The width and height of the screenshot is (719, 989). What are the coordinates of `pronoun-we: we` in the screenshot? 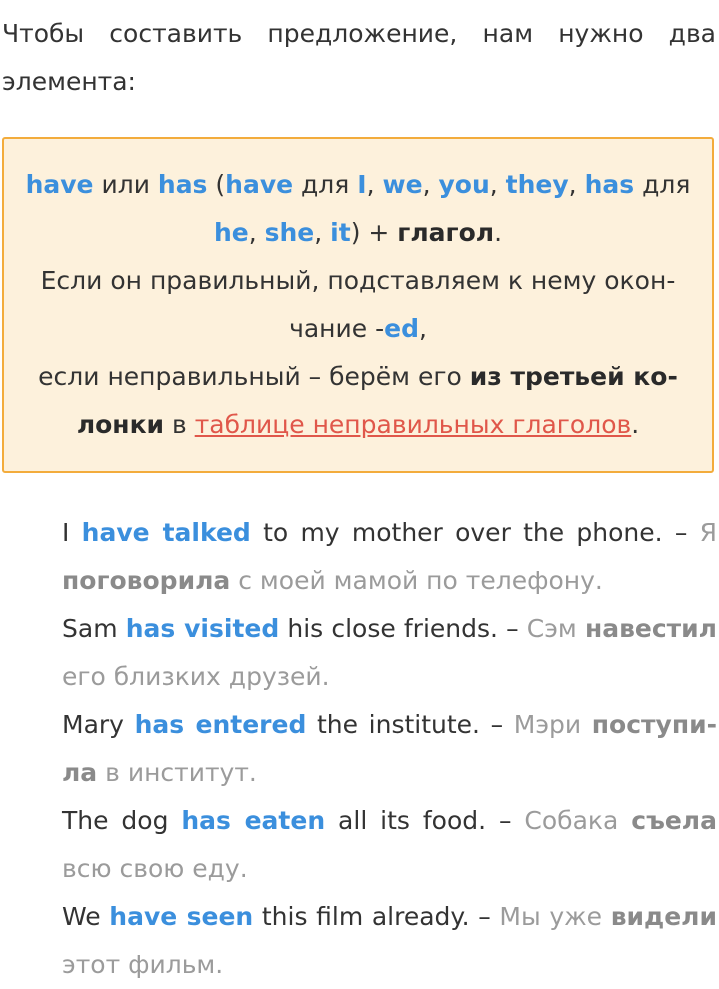 It's located at (402, 184).